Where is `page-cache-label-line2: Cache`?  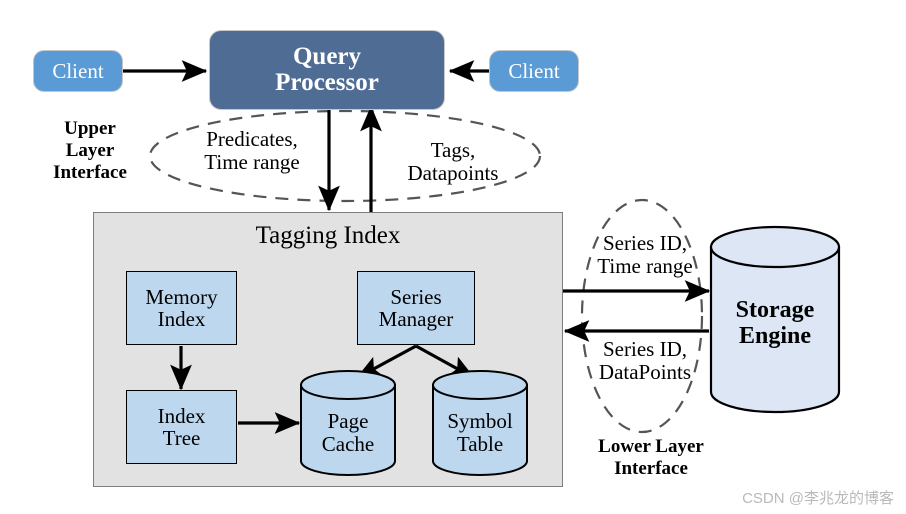 page-cache-label-line2: Cache is located at coordinates (348, 444).